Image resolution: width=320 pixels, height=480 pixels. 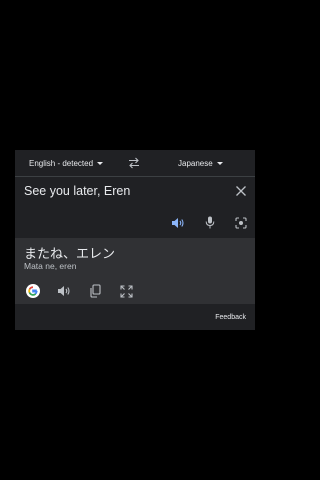 I want to click on swap-icon, so click(x=134, y=163).